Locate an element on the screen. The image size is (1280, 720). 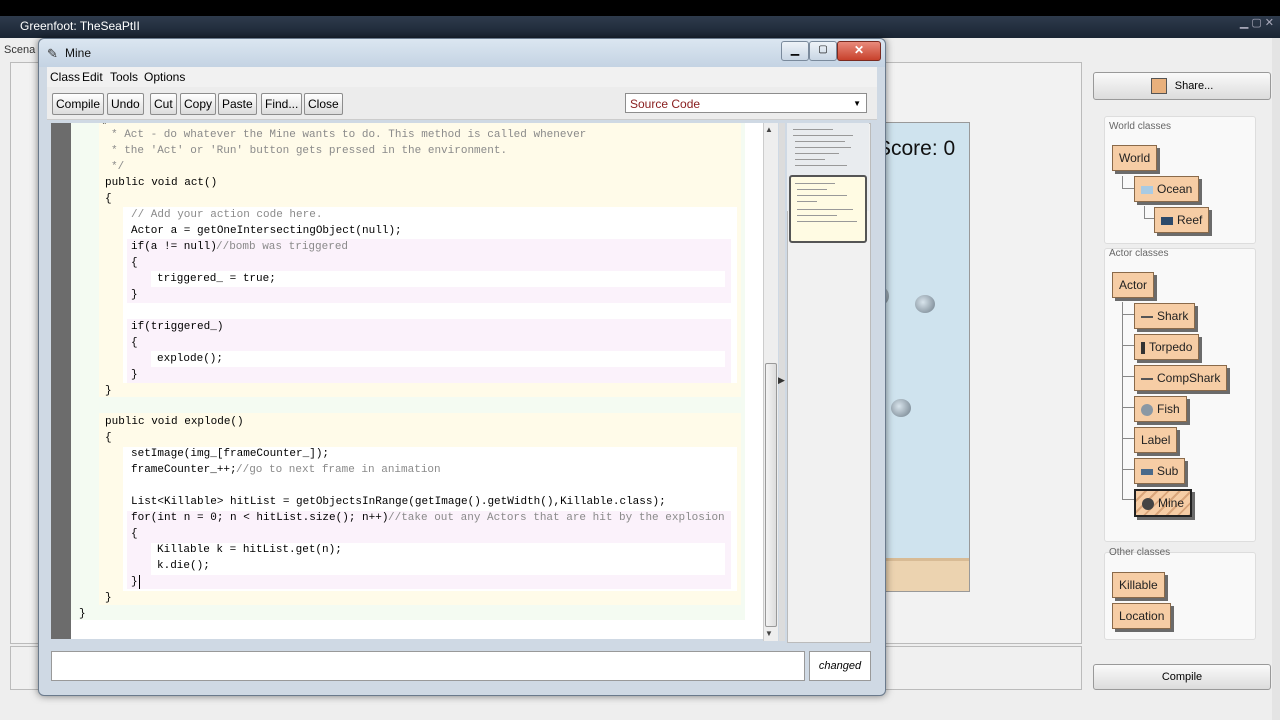
code-line: triggered_ = true; is located at coordinates (216, 279).